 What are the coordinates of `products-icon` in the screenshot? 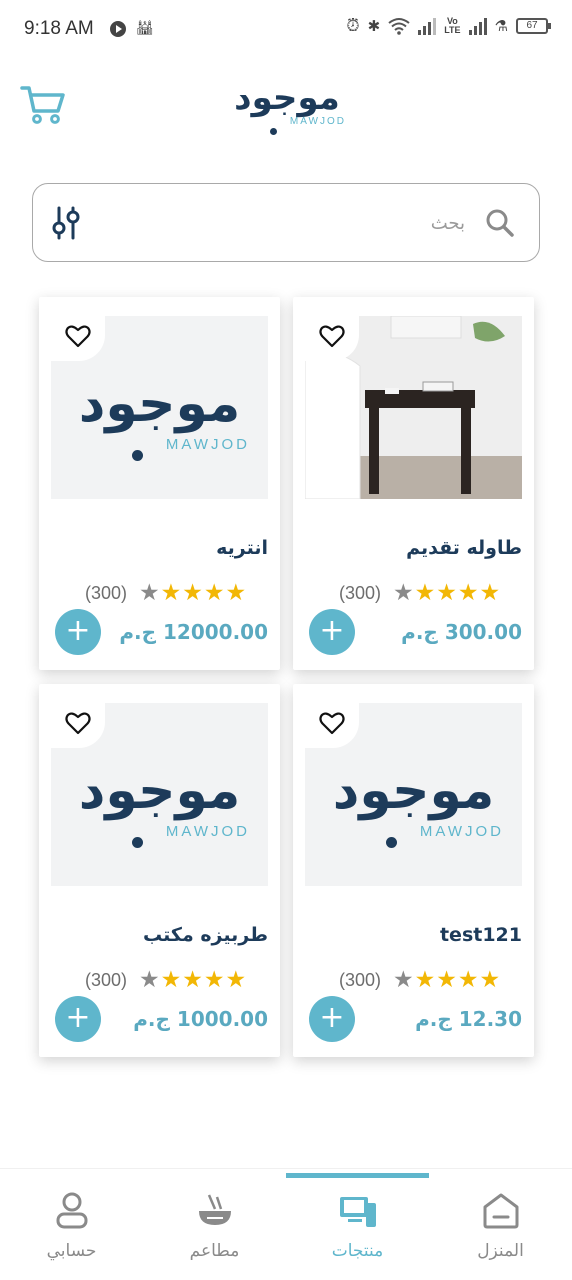 It's located at (357, 1212).